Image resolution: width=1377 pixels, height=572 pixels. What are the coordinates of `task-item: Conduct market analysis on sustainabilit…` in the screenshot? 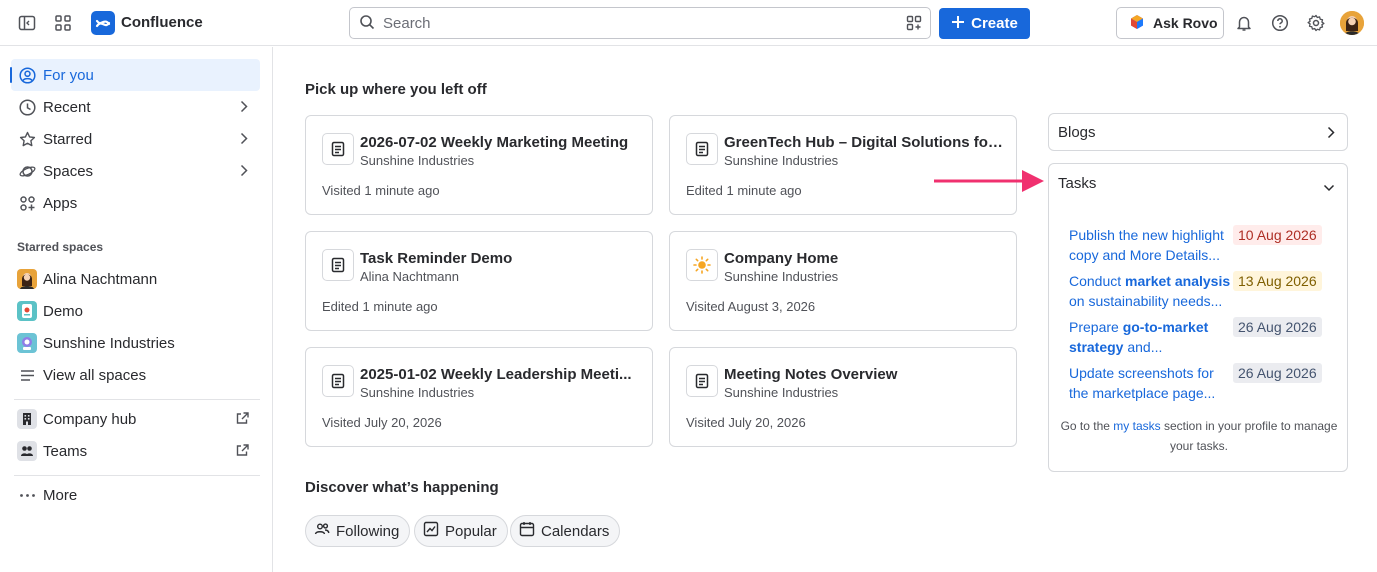 It's located at (1199, 293).